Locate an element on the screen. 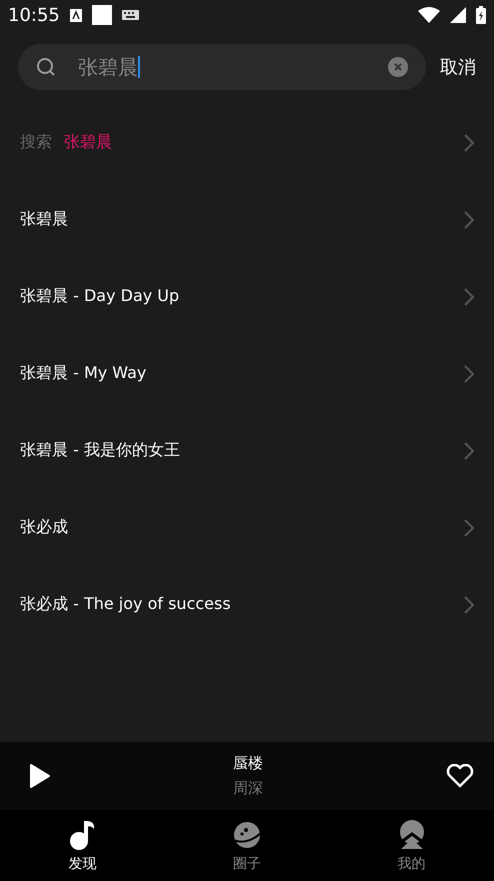 The width and height of the screenshot is (494, 881). keyboard-icon is located at coordinates (130, 15).